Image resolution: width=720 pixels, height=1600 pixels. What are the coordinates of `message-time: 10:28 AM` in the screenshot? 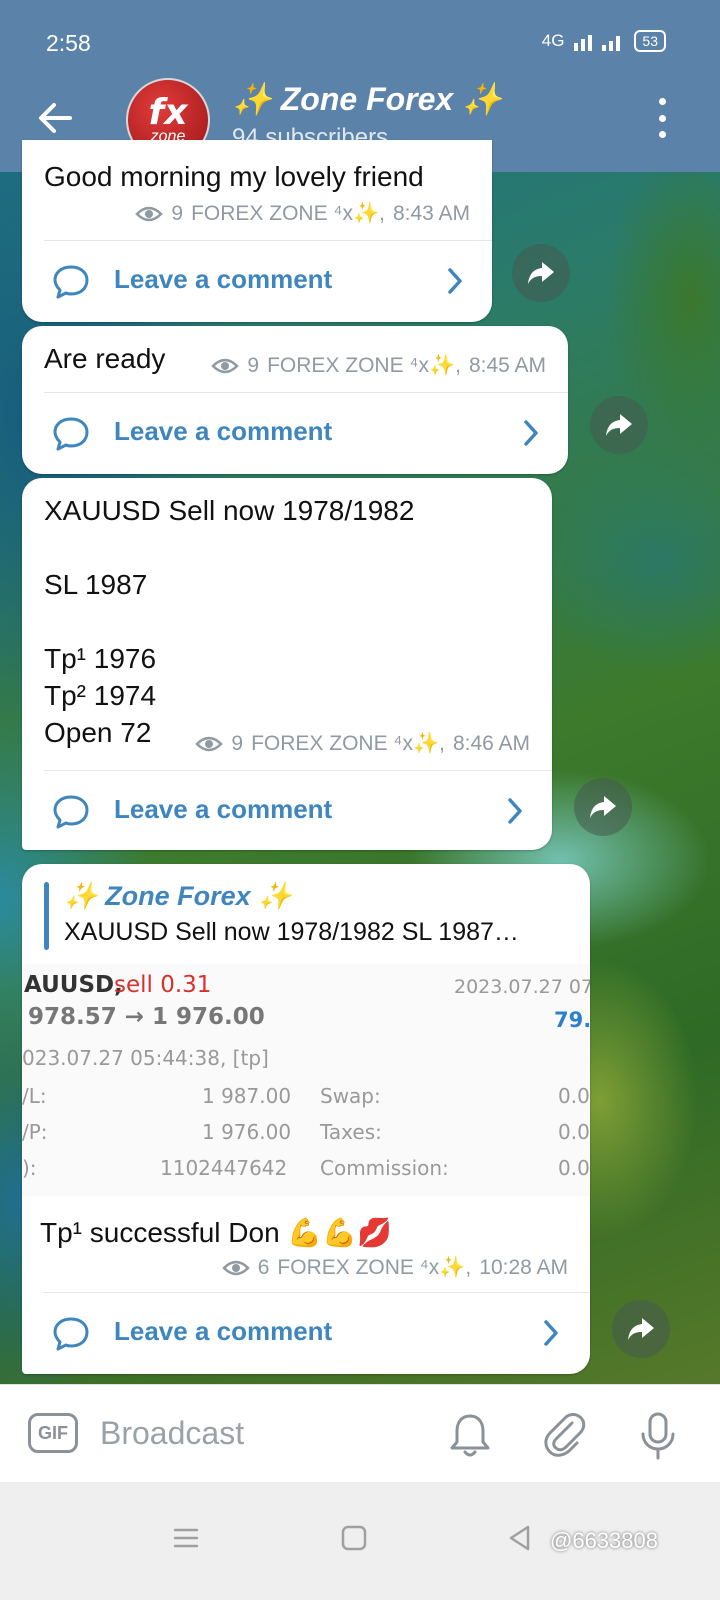 It's located at (523, 1267).